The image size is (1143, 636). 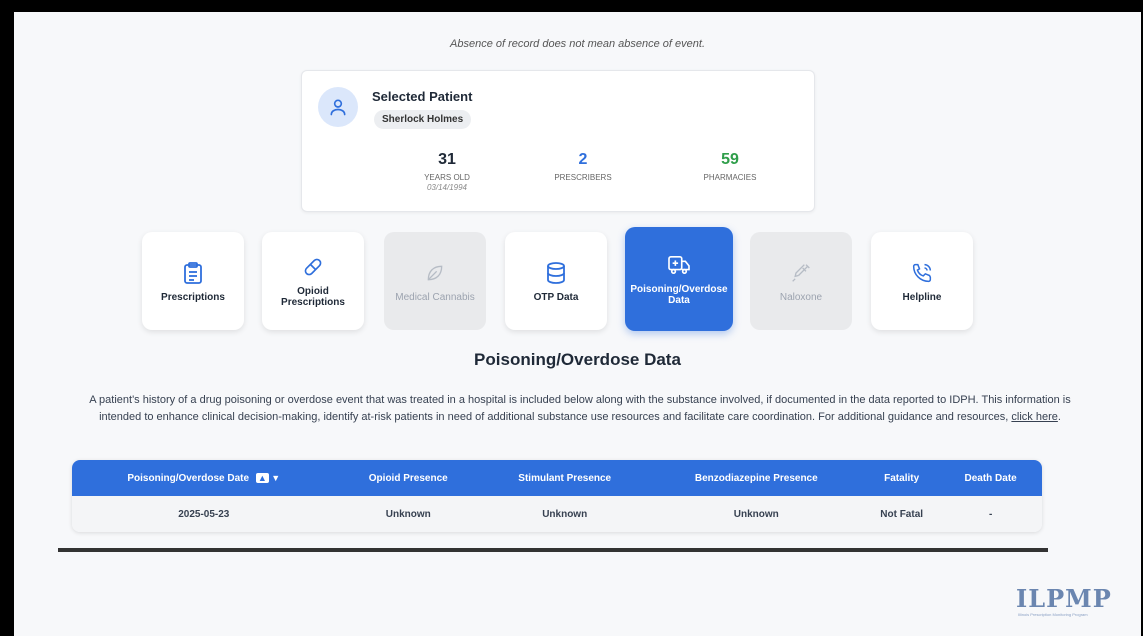 I want to click on tile-otp-data: OTP Data, so click(x=556, y=281).